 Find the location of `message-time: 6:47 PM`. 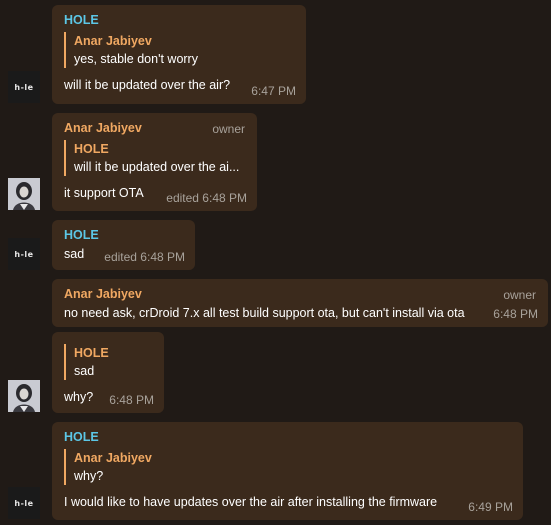

message-time: 6:47 PM is located at coordinates (273, 91).